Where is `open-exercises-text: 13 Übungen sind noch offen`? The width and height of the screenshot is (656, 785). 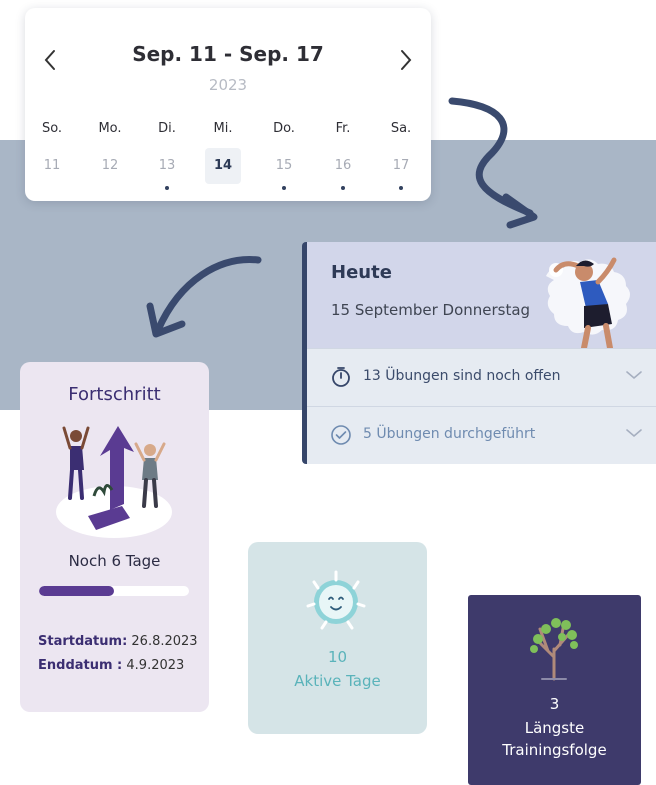
open-exercises-text: 13 Übungen sind noch offen is located at coordinates (462, 376).